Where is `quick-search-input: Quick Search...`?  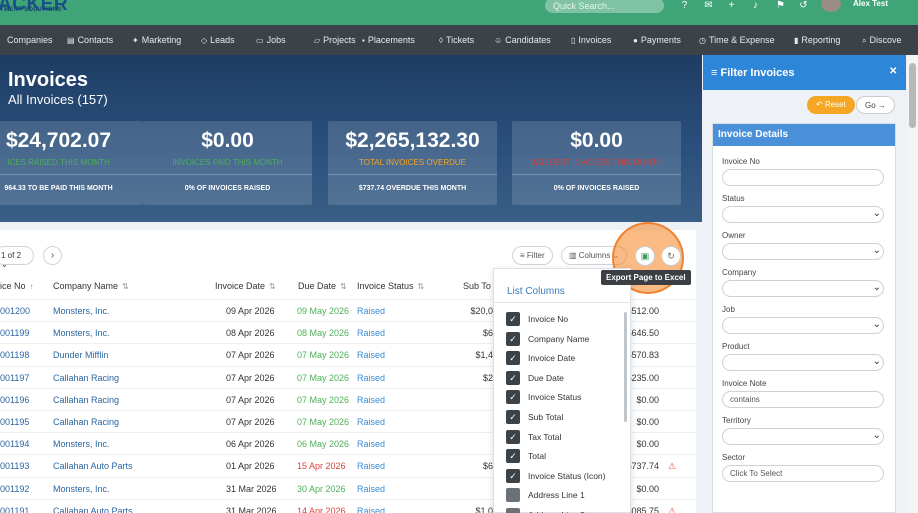 quick-search-input: Quick Search... is located at coordinates (604, 6).